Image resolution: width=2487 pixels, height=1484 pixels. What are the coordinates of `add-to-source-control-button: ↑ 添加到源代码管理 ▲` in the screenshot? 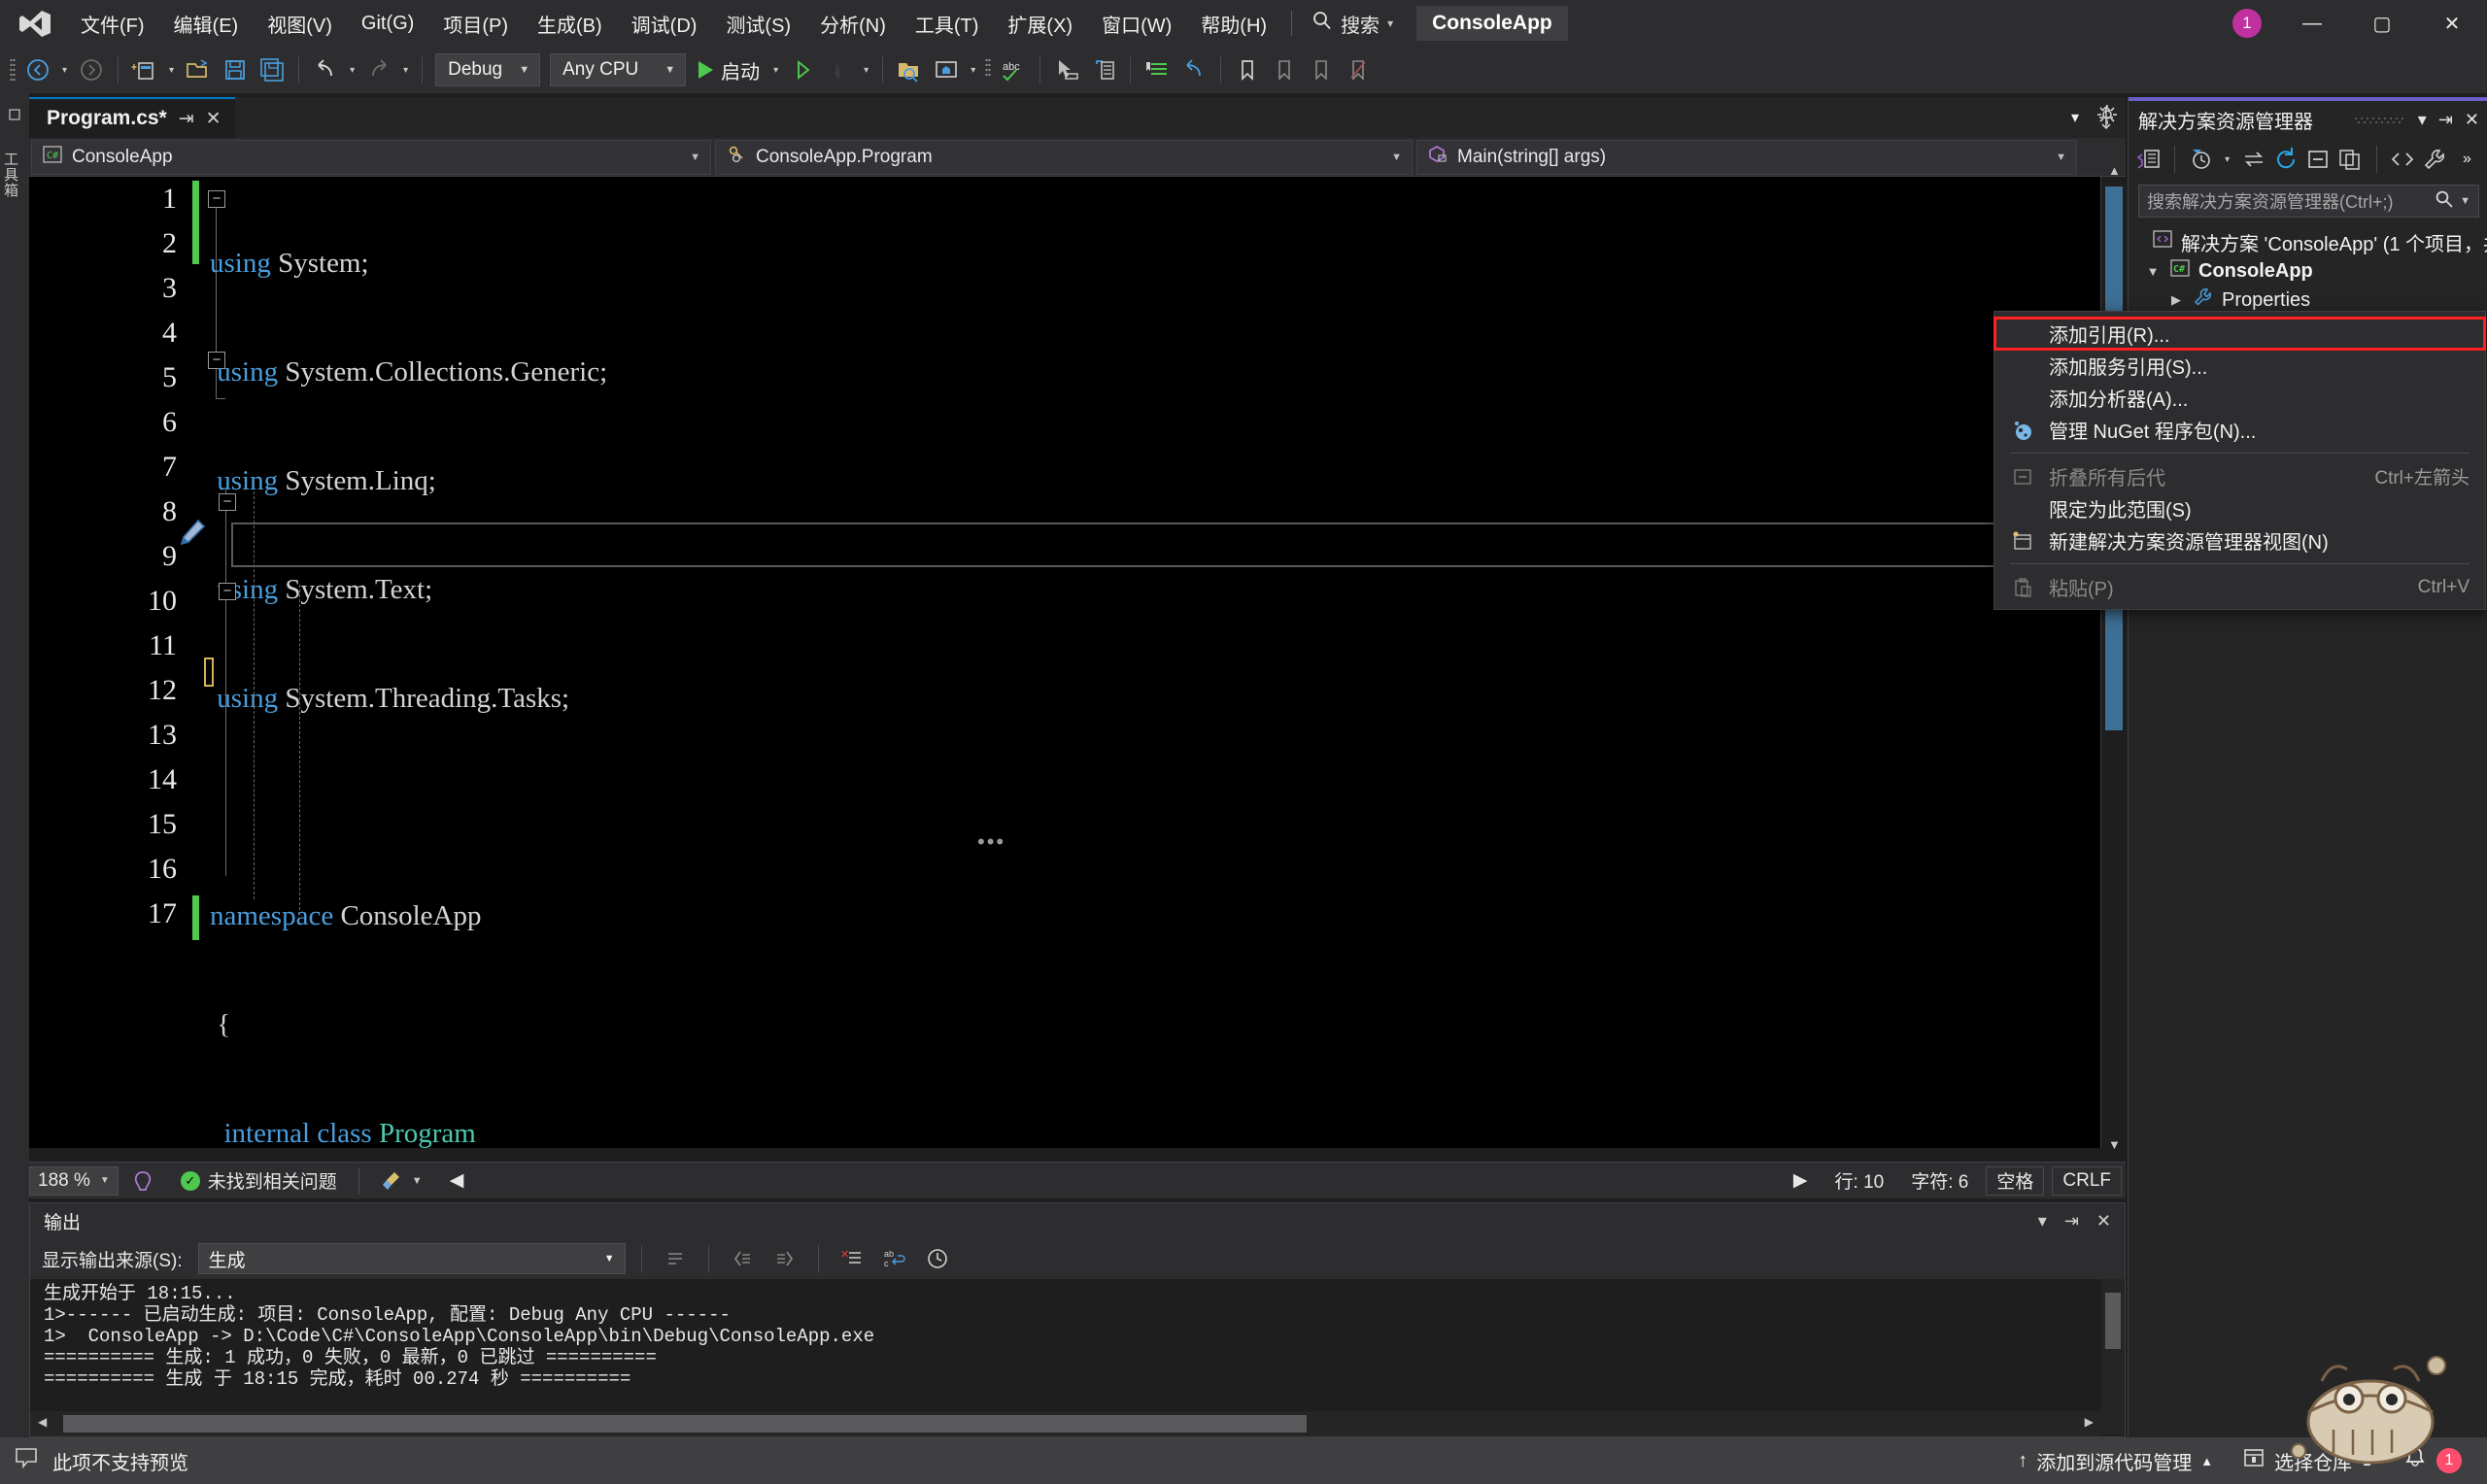 It's located at (2115, 1460).